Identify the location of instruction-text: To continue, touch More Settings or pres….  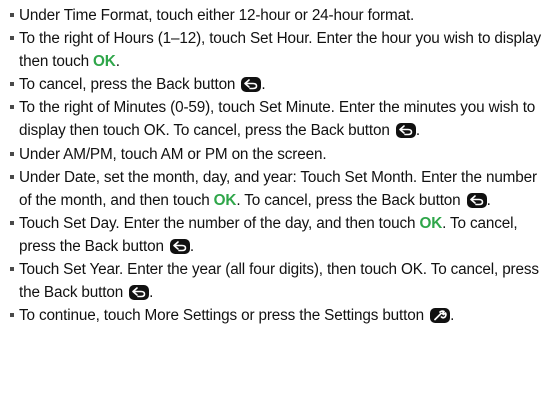
(224, 316).